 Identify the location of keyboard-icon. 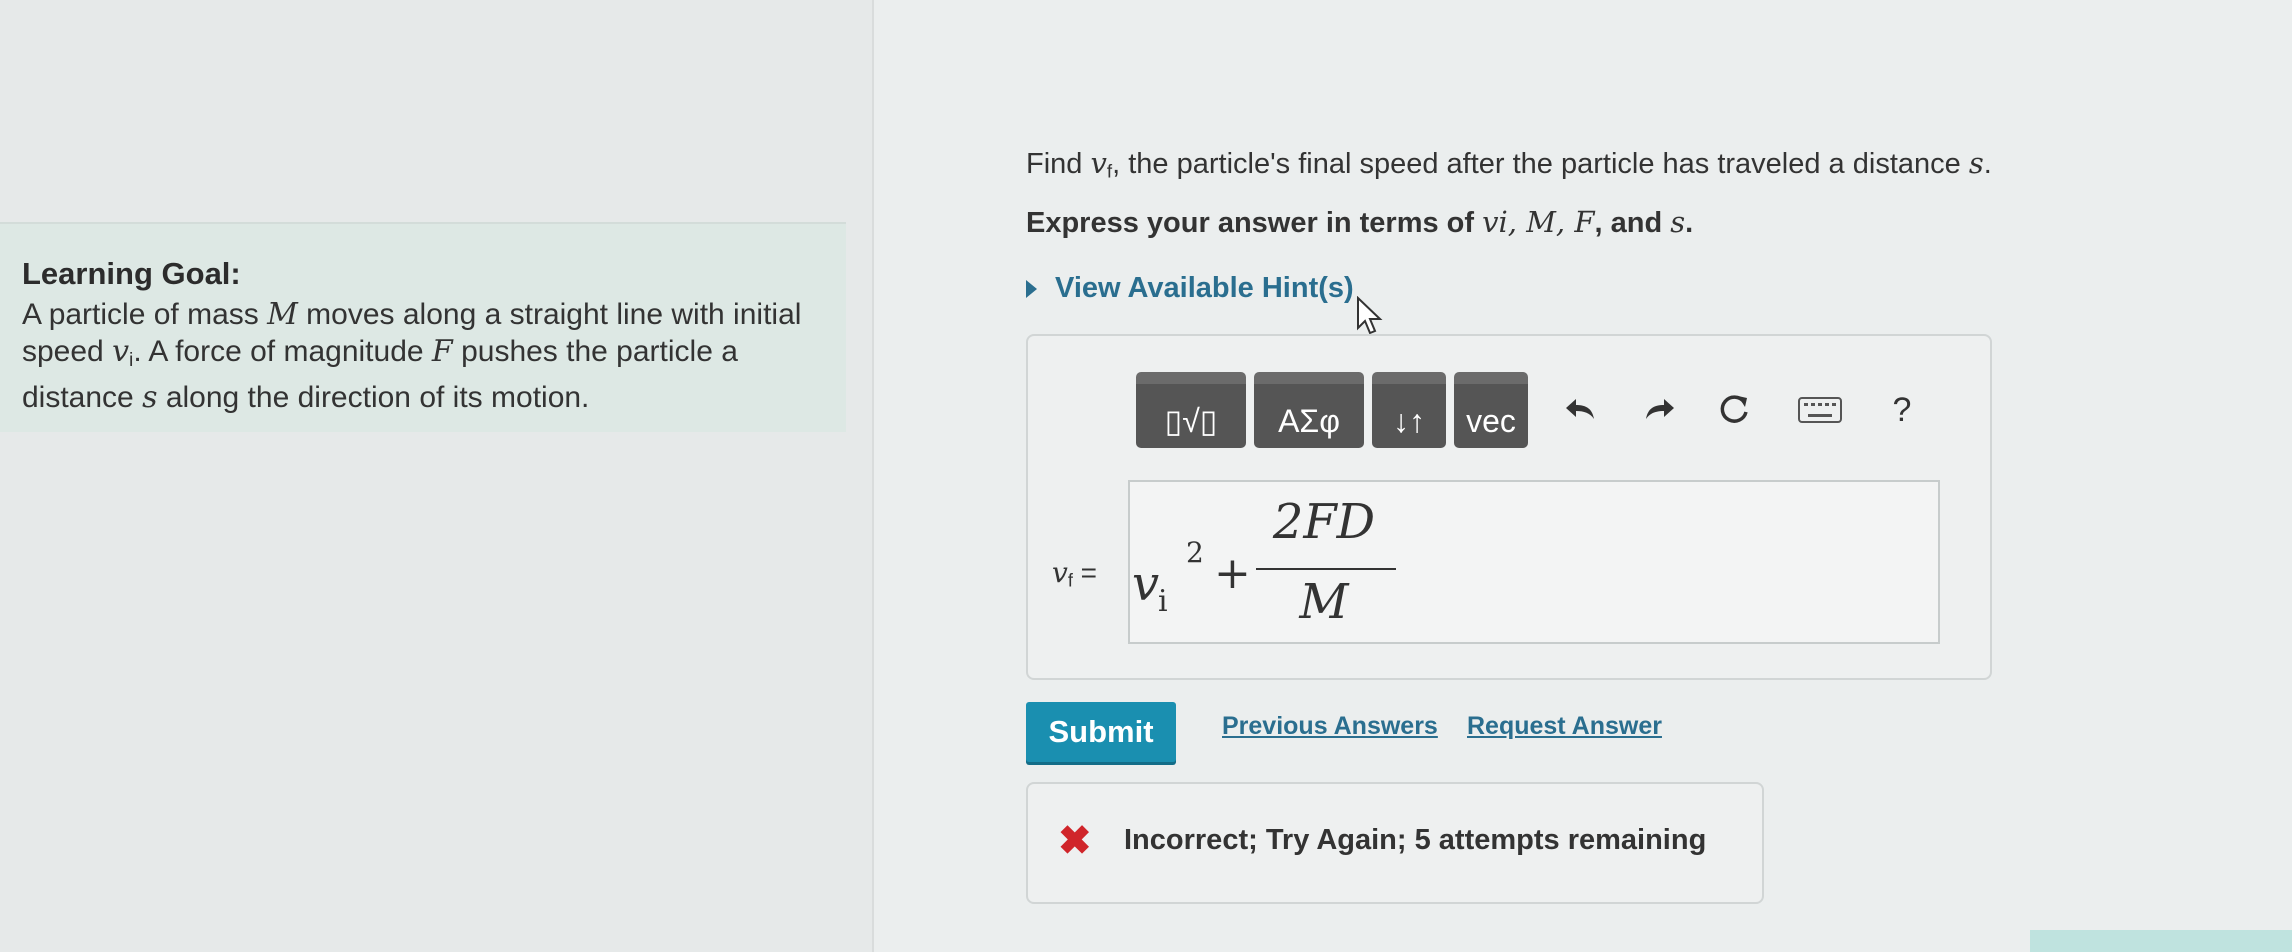
(1820, 410).